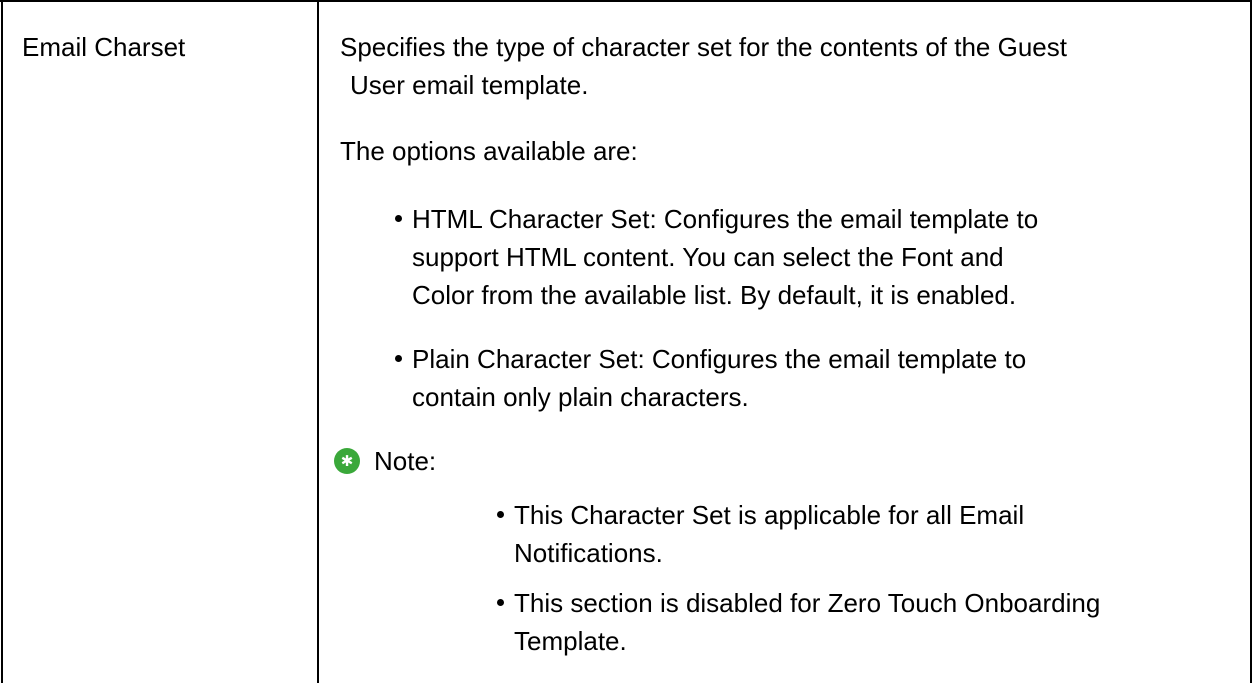  Describe the element at coordinates (787, 461) in the screenshot. I see `note-heading: Note:` at that location.